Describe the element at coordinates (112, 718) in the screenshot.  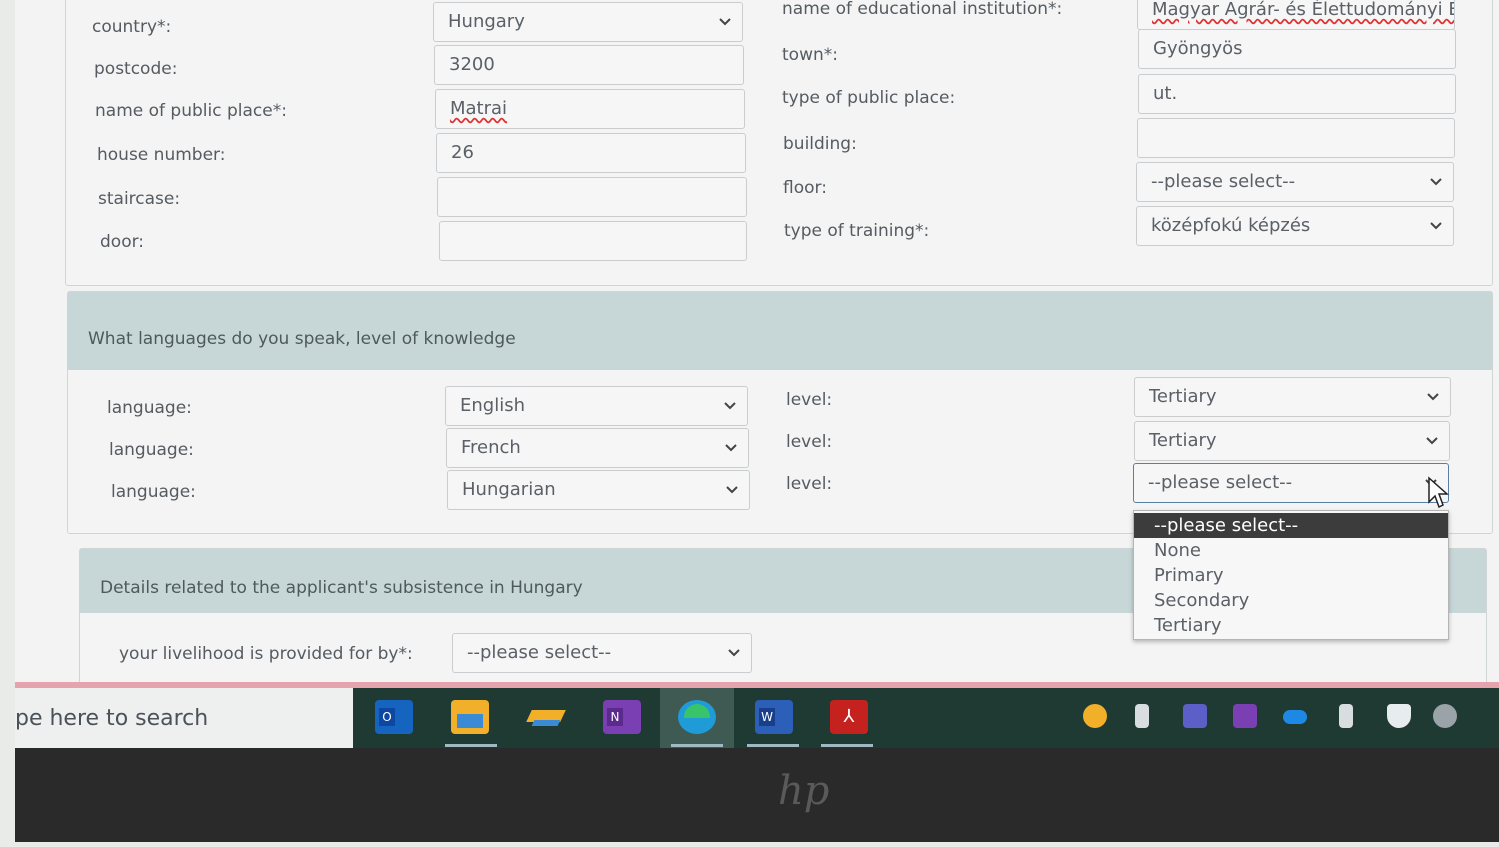
I see `taskbar-search-placeholder: pe here to search` at that location.